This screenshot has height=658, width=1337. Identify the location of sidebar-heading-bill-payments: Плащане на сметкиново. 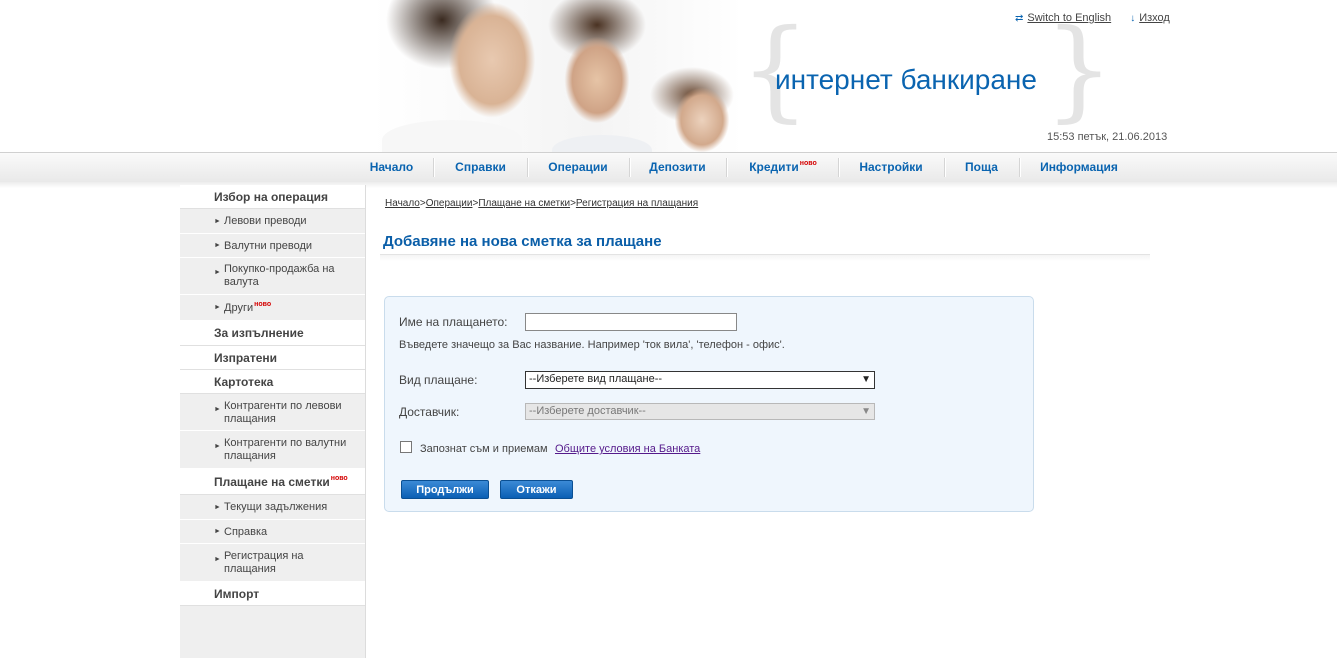
(272, 482).